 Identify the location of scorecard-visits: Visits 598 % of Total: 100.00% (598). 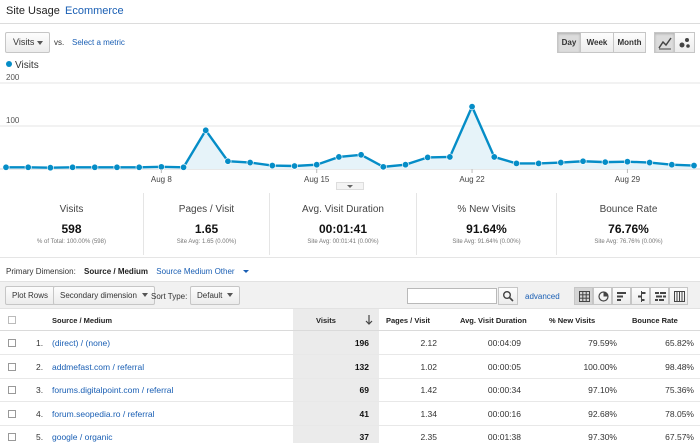
(71, 224).